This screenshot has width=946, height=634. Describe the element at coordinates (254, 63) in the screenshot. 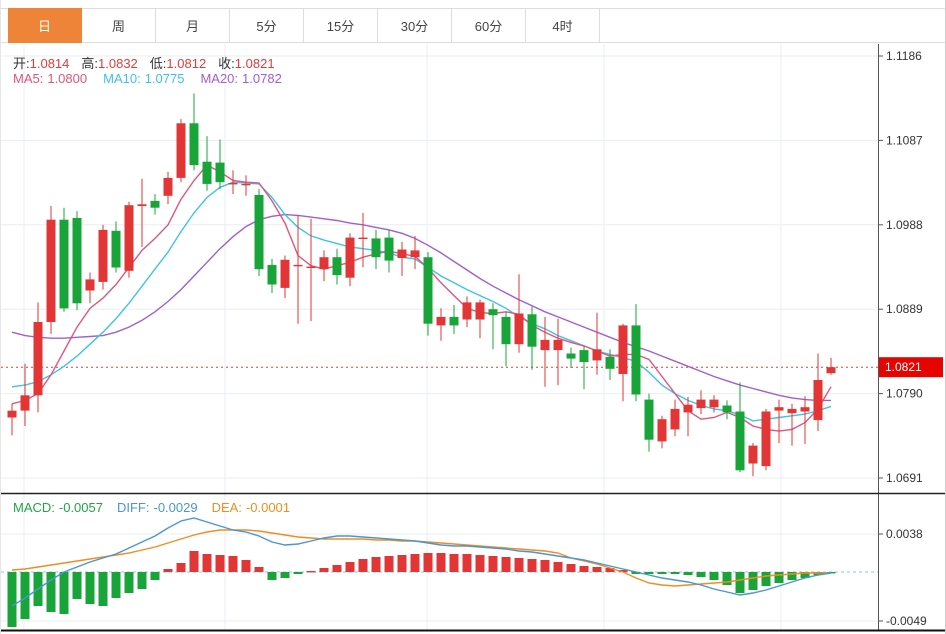

I see `close-value: 1.0821` at that location.